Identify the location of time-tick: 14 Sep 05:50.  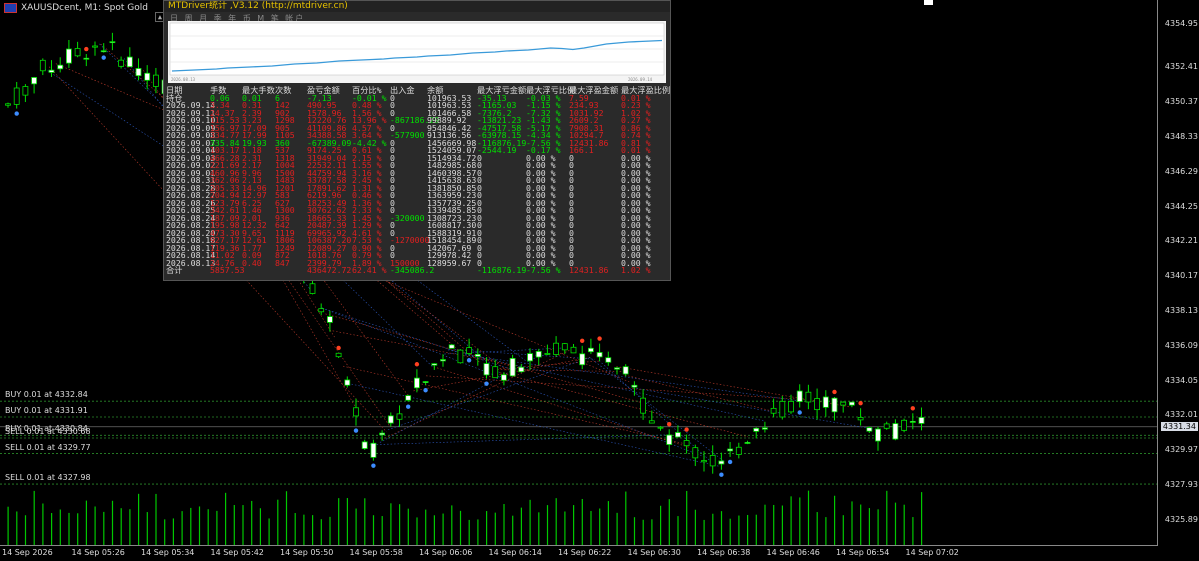
(307, 552).